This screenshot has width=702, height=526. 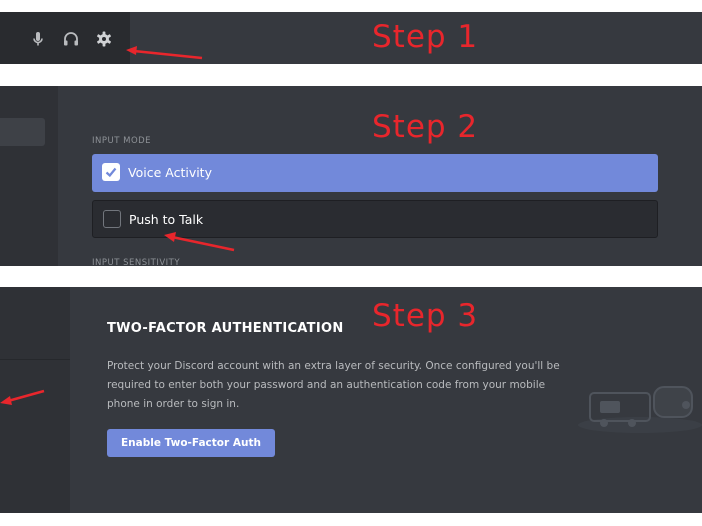 What do you see at coordinates (122, 141) in the screenshot?
I see `input-mode-header: INPUT MODE` at bounding box center [122, 141].